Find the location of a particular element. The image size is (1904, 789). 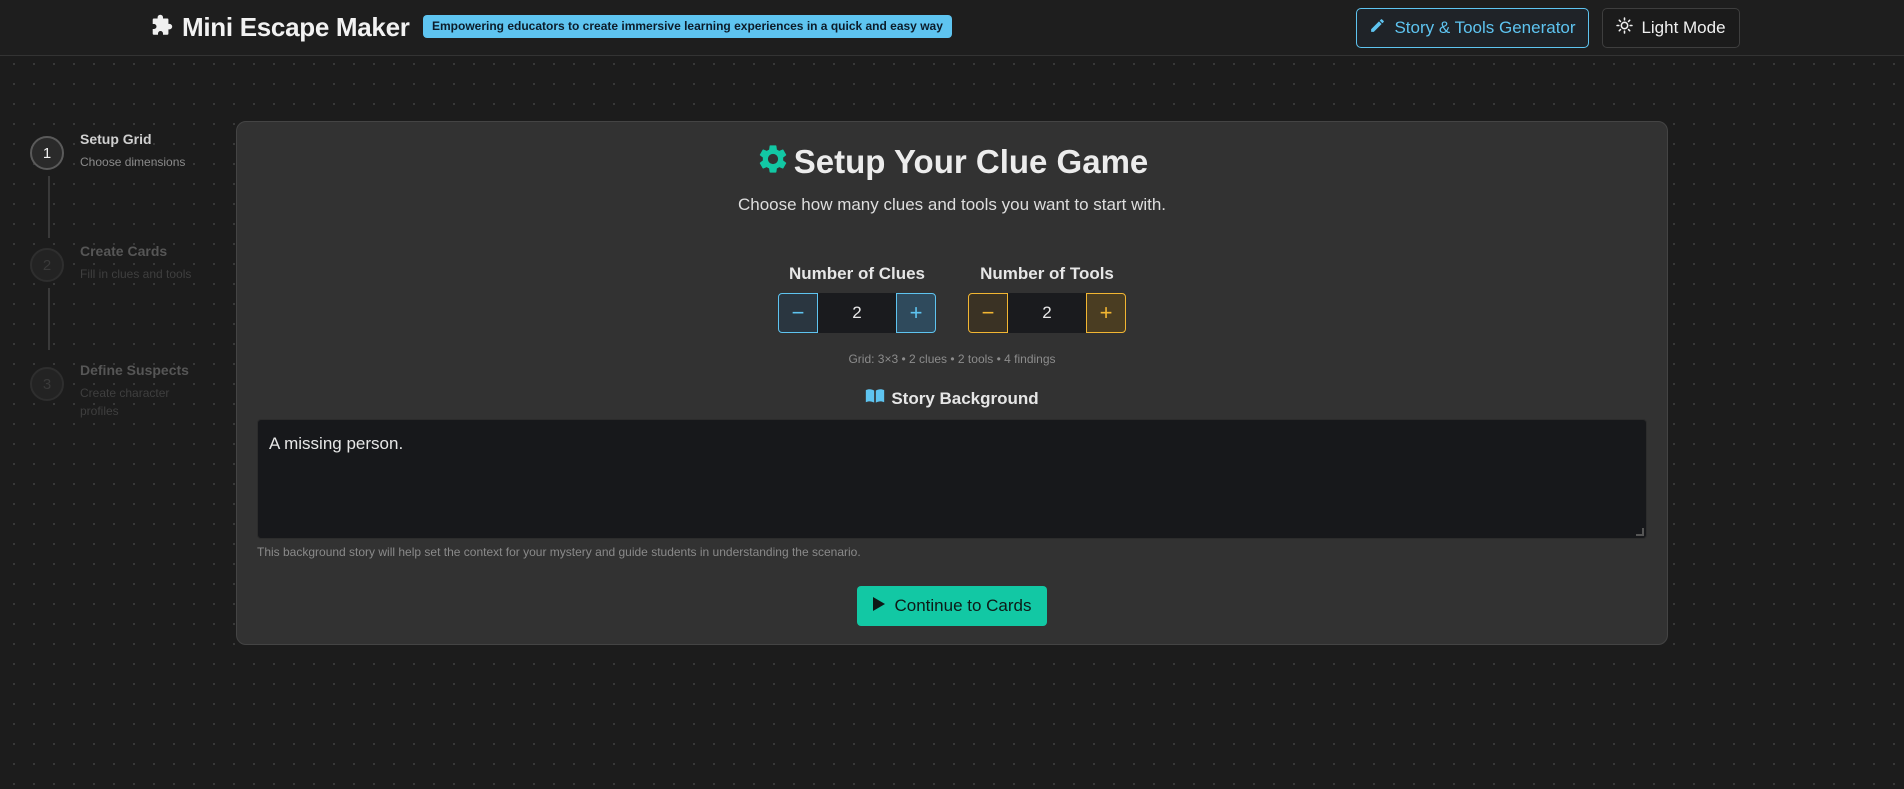

step-number: 2 is located at coordinates (47, 265).